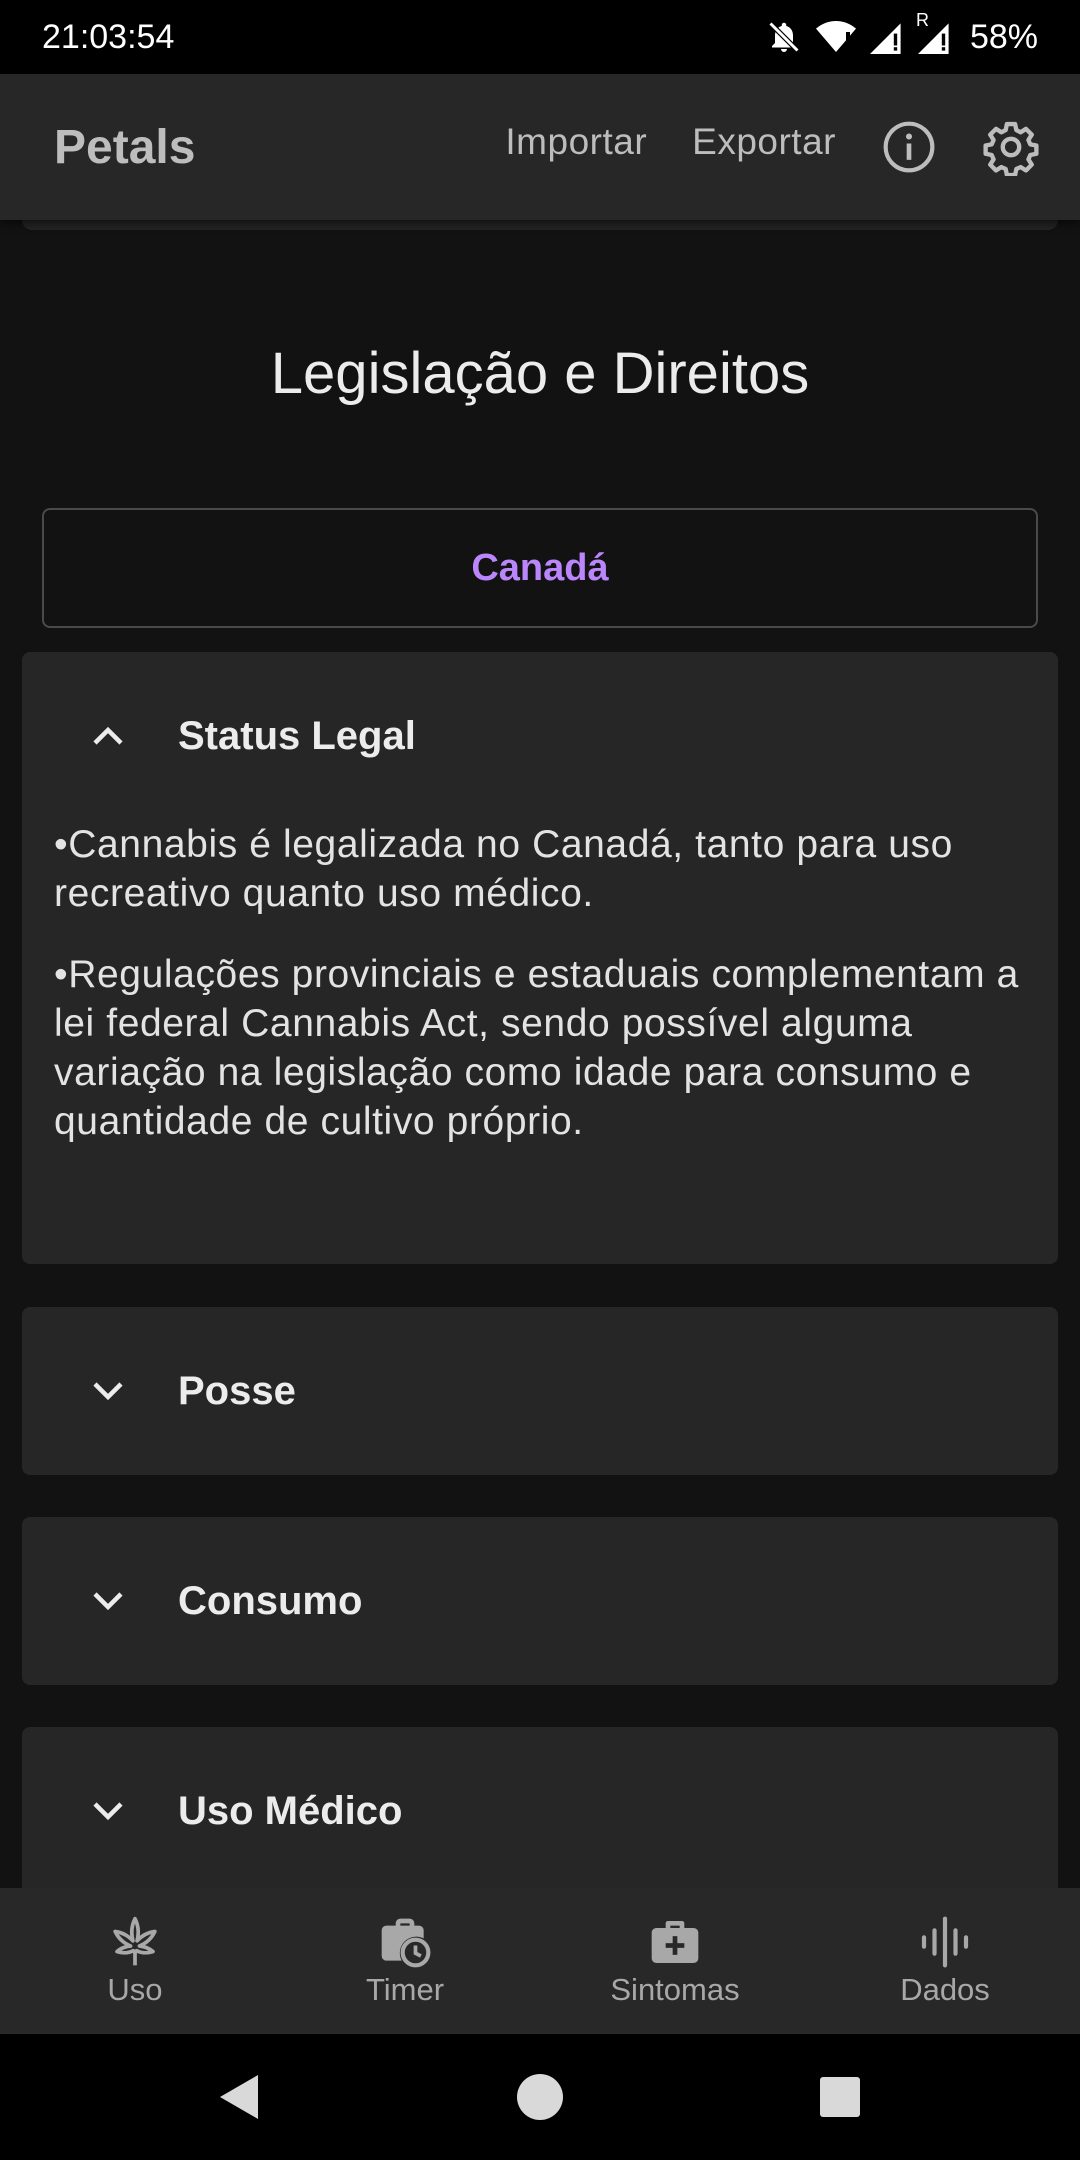 The width and height of the screenshot is (1080, 2160). I want to click on status-icons: R 58%, so click(902, 33).